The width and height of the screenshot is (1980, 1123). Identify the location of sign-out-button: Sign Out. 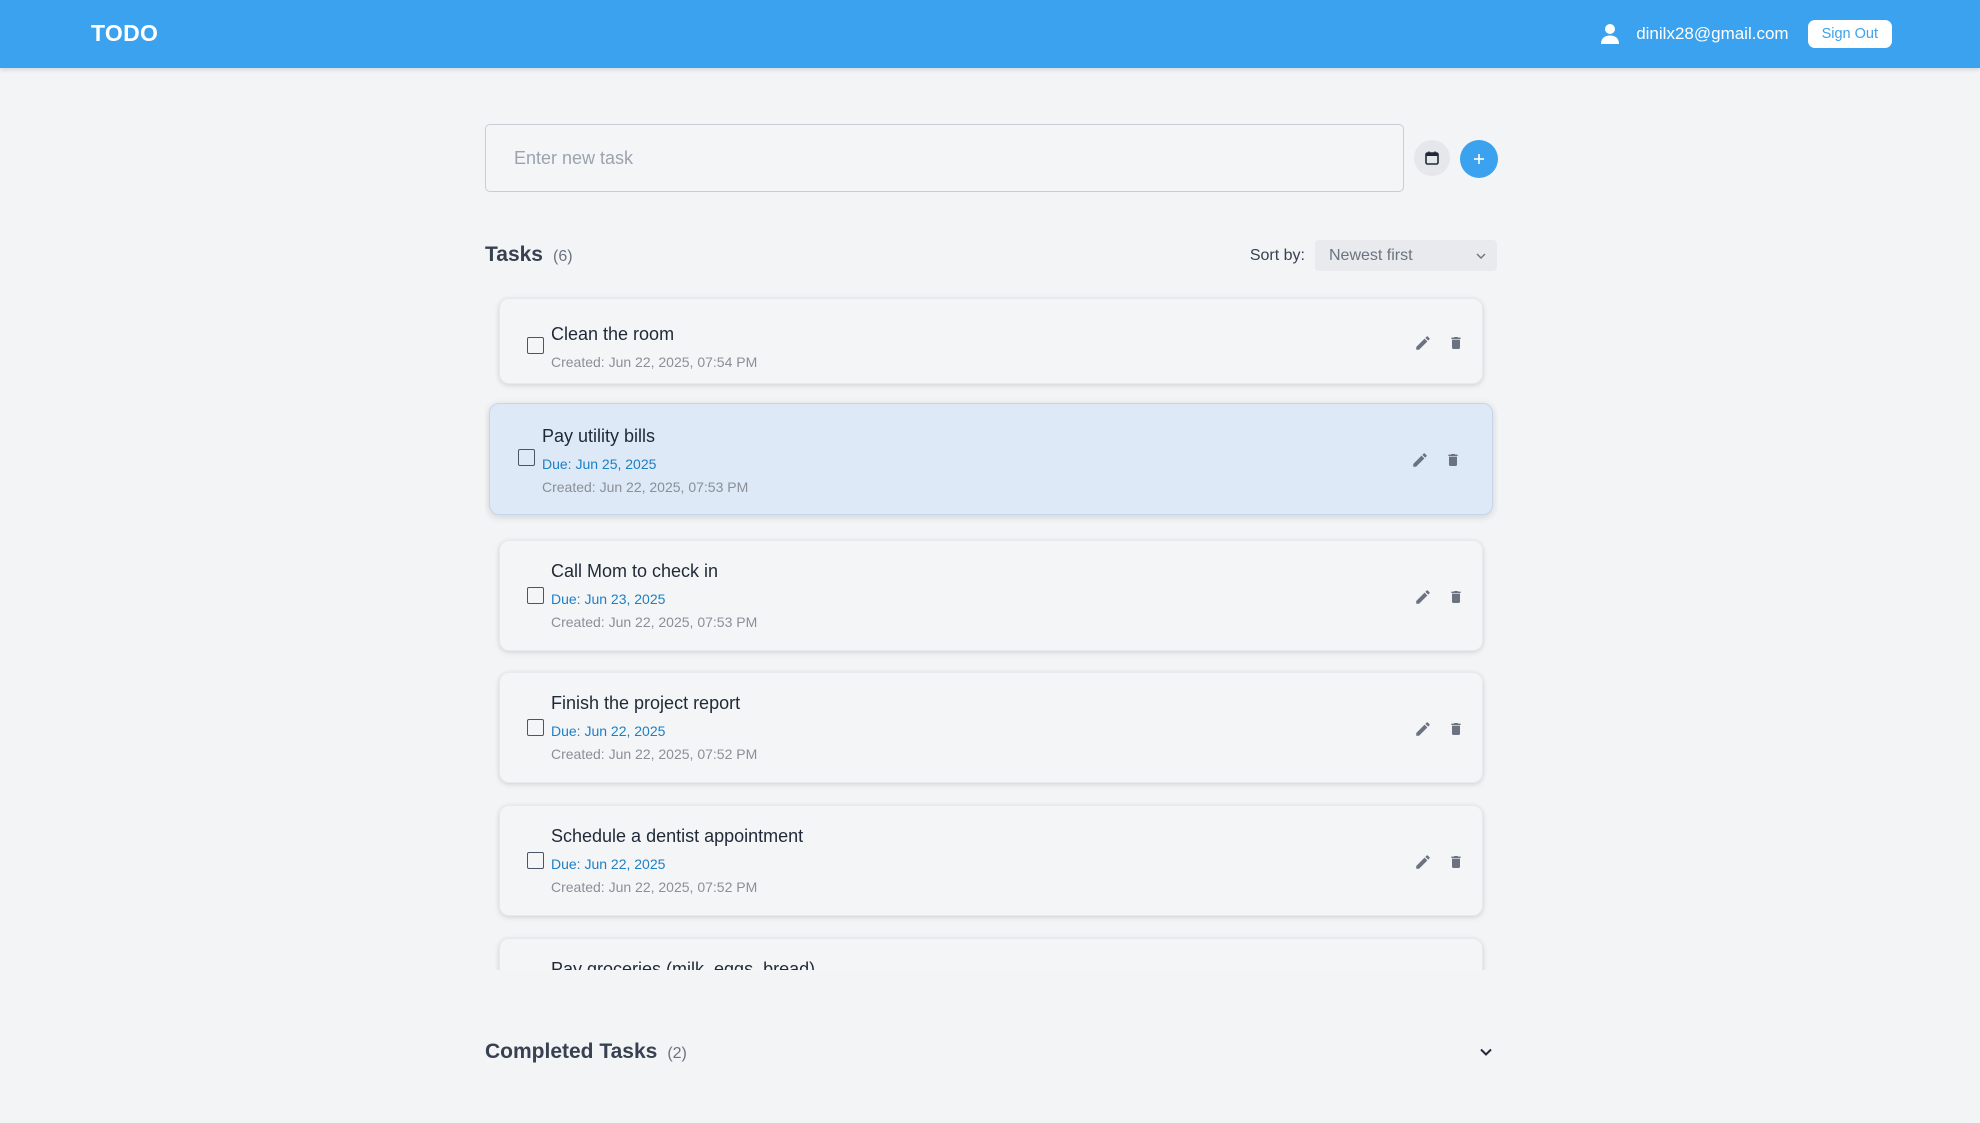
(1849, 34).